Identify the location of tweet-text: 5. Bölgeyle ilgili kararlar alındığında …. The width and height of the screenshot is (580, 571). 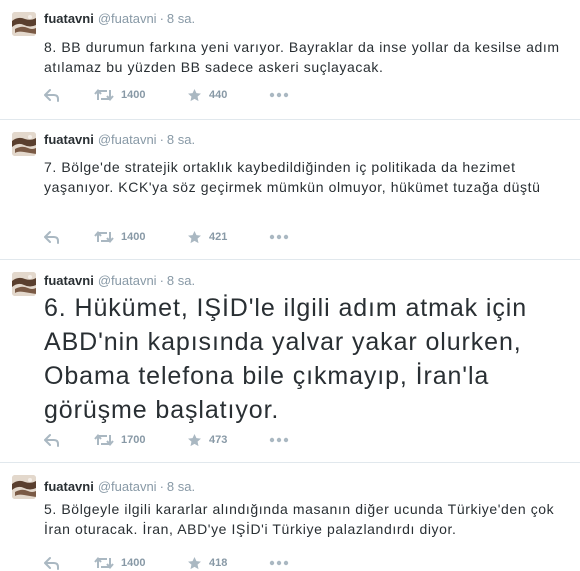
(299, 519).